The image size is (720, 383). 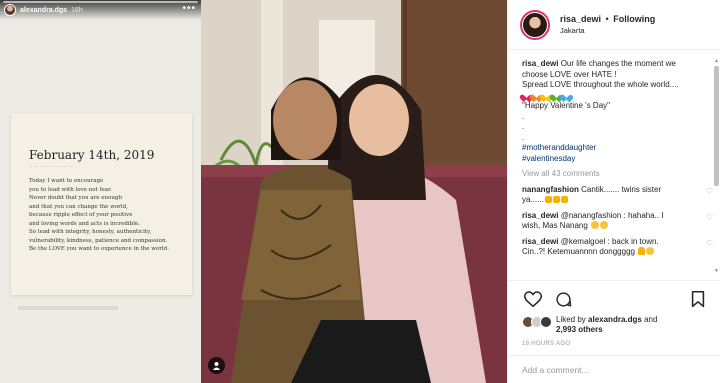 I want to click on card-line: and loving words and acts is incredible., so click(x=84, y=223).